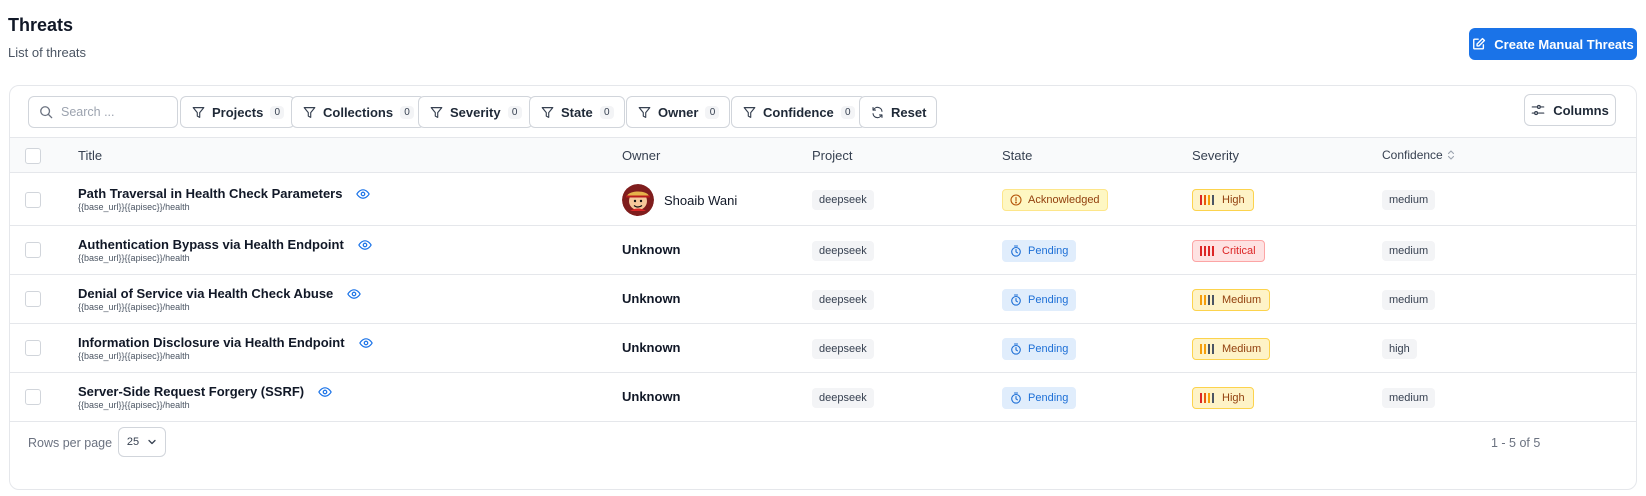 The width and height of the screenshot is (1646, 496). Describe the element at coordinates (1064, 200) in the screenshot. I see `state-label: Acknowledged` at that location.